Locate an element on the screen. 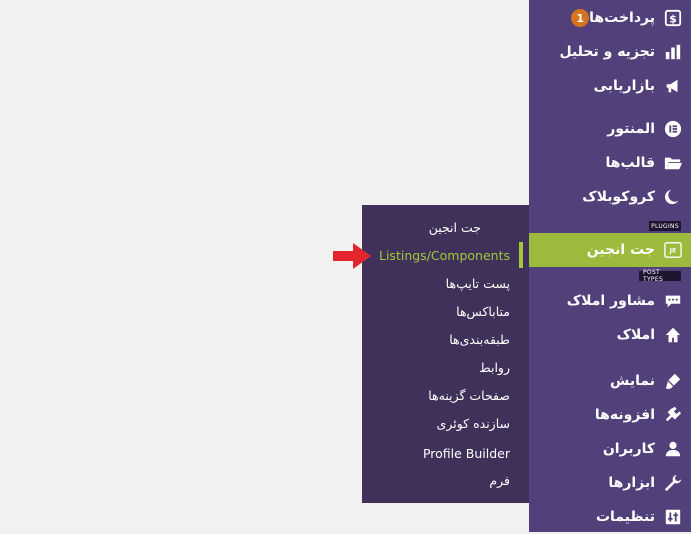 The width and height of the screenshot is (691, 534). sidebar-item-payments: 1 پرداخت‌ها $ is located at coordinates (610, 18).